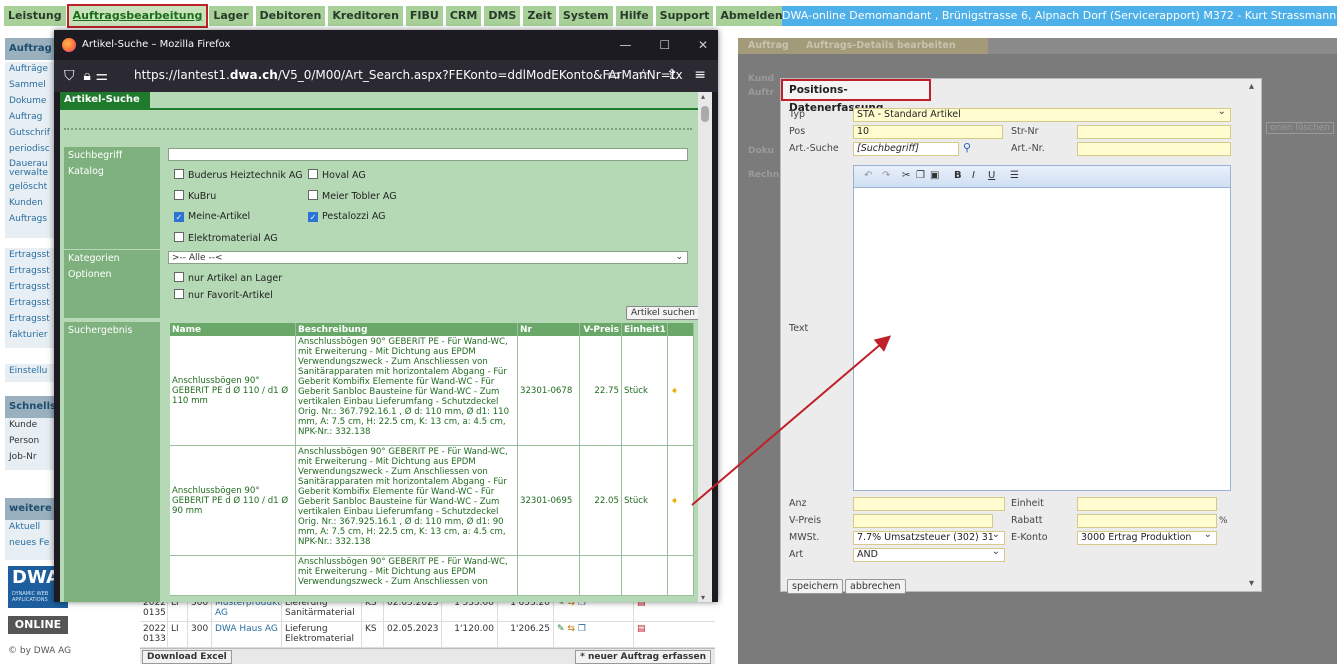 This screenshot has height=664, width=1337. What do you see at coordinates (868, 175) in the screenshot?
I see `undo-icon: ↶` at bounding box center [868, 175].